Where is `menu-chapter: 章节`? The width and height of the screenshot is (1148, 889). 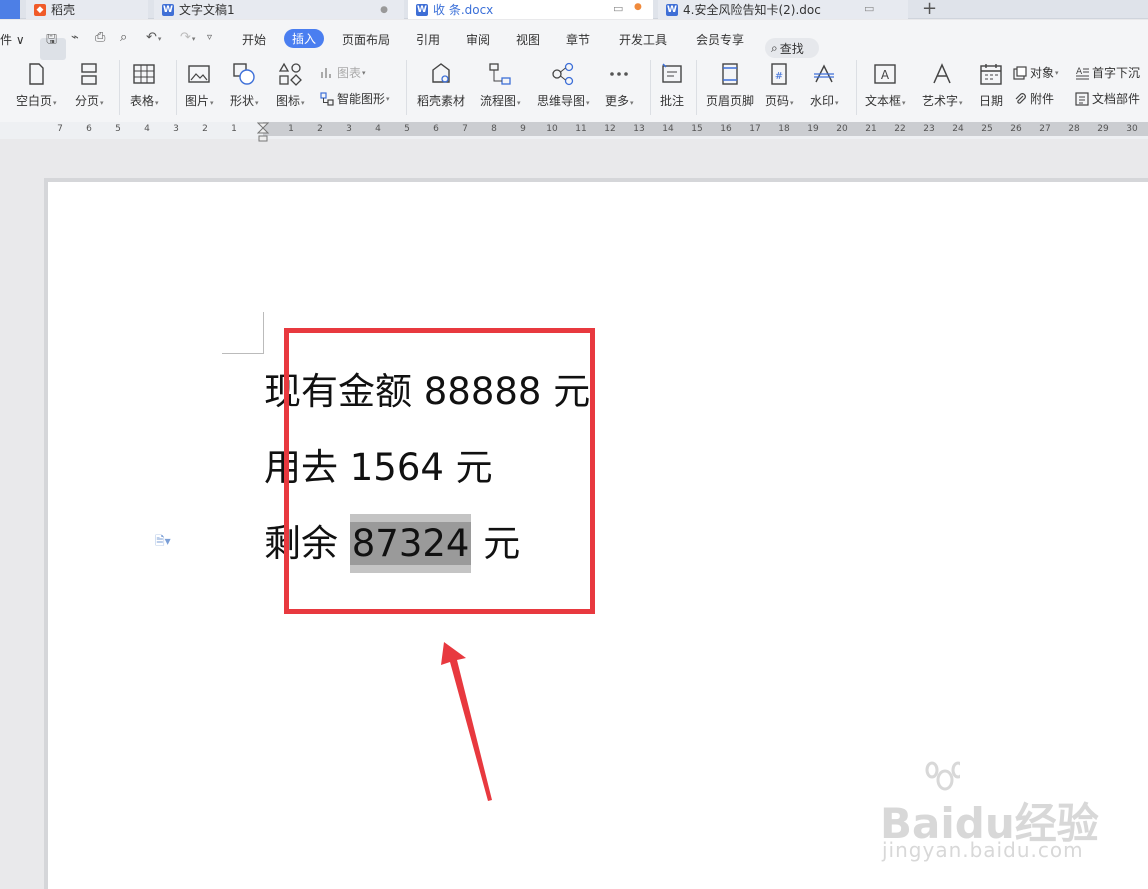
menu-chapter: 章节 is located at coordinates (578, 39).